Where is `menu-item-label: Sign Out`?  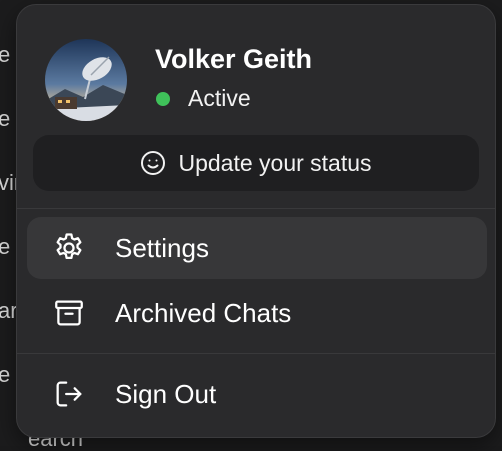
menu-item-label: Sign Out is located at coordinates (166, 393).